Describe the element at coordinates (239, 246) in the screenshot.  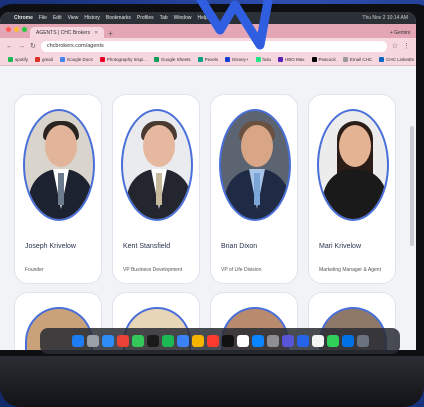
I see `agent-name: Brian Dixon` at that location.